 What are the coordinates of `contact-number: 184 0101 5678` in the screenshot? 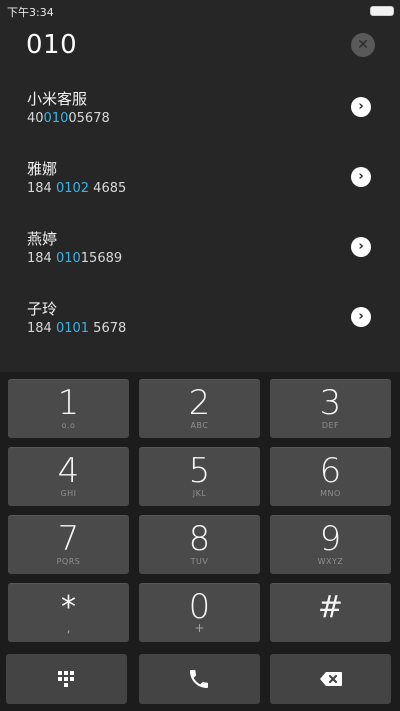 It's located at (76, 328).